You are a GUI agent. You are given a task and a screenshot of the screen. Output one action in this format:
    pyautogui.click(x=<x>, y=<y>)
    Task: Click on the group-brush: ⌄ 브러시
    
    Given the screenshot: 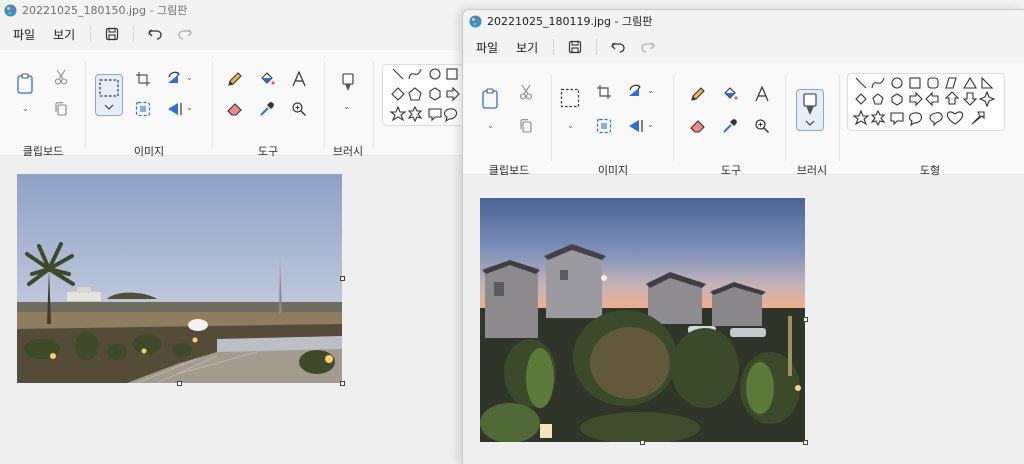 What is the action you would take?
    pyautogui.click(x=348, y=108)
    